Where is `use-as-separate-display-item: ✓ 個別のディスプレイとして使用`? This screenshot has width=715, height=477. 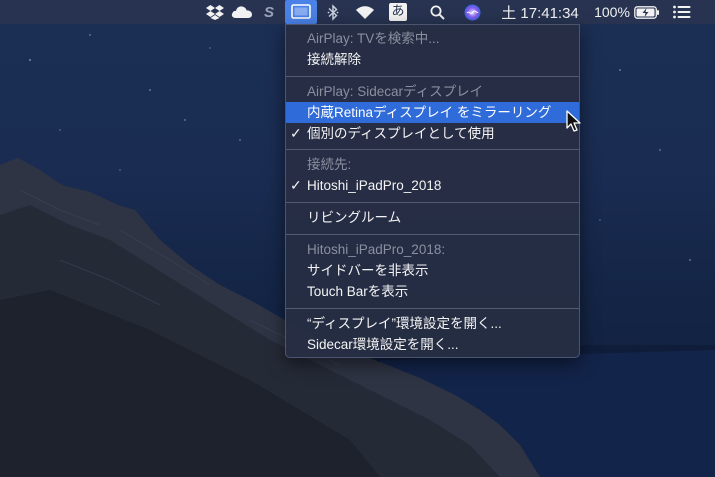 use-as-separate-display-item: ✓ 個別のディスプレイとして使用 is located at coordinates (432, 133).